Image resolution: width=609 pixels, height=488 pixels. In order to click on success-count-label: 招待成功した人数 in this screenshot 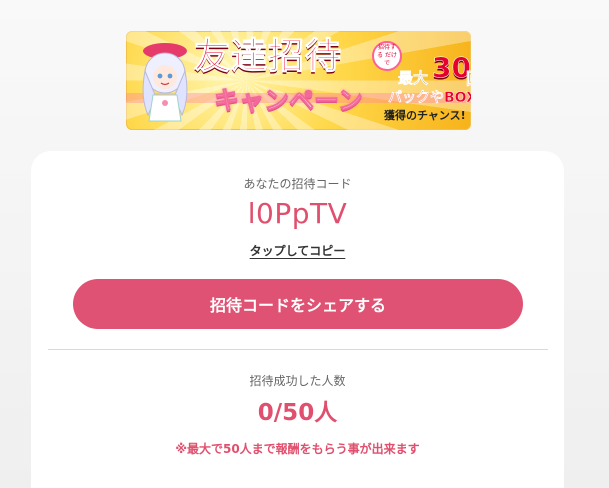, I will do `click(297, 381)`.